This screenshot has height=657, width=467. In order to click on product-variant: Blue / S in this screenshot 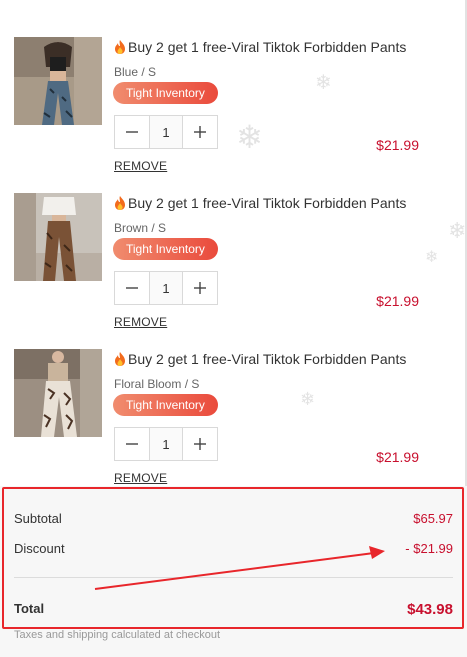, I will do `click(135, 72)`.